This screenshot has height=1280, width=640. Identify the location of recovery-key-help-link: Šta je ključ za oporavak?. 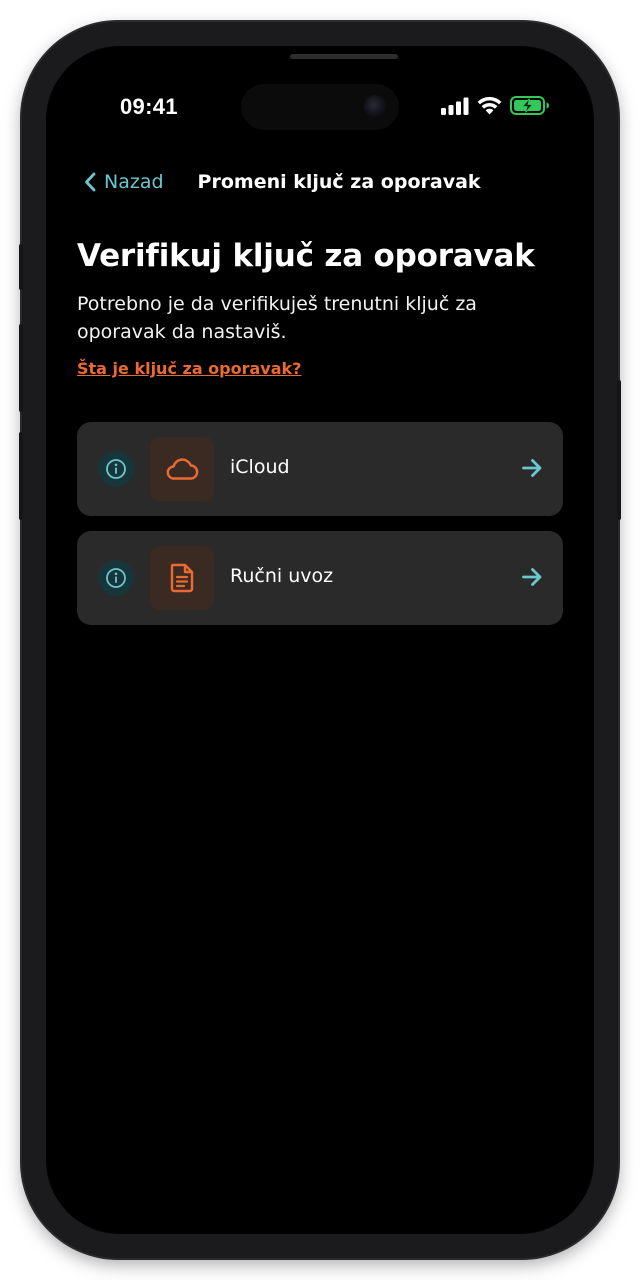
(189, 368).